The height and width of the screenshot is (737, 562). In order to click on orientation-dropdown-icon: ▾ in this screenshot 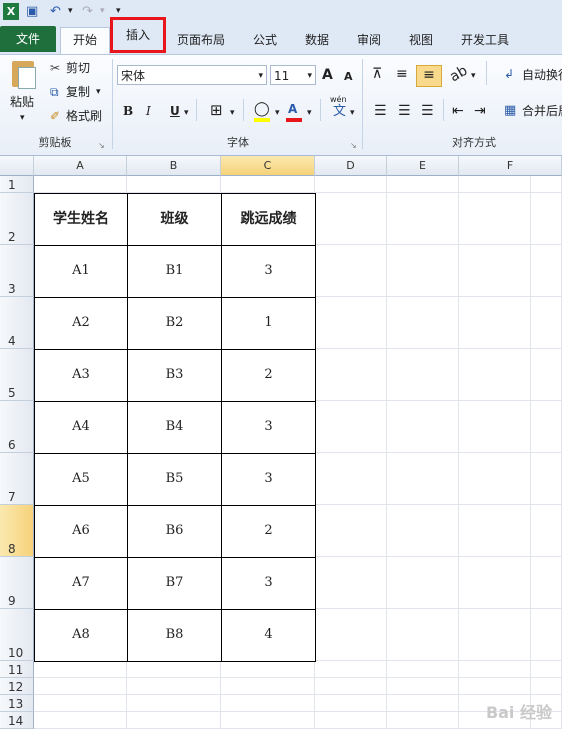, I will do `click(473, 76)`.